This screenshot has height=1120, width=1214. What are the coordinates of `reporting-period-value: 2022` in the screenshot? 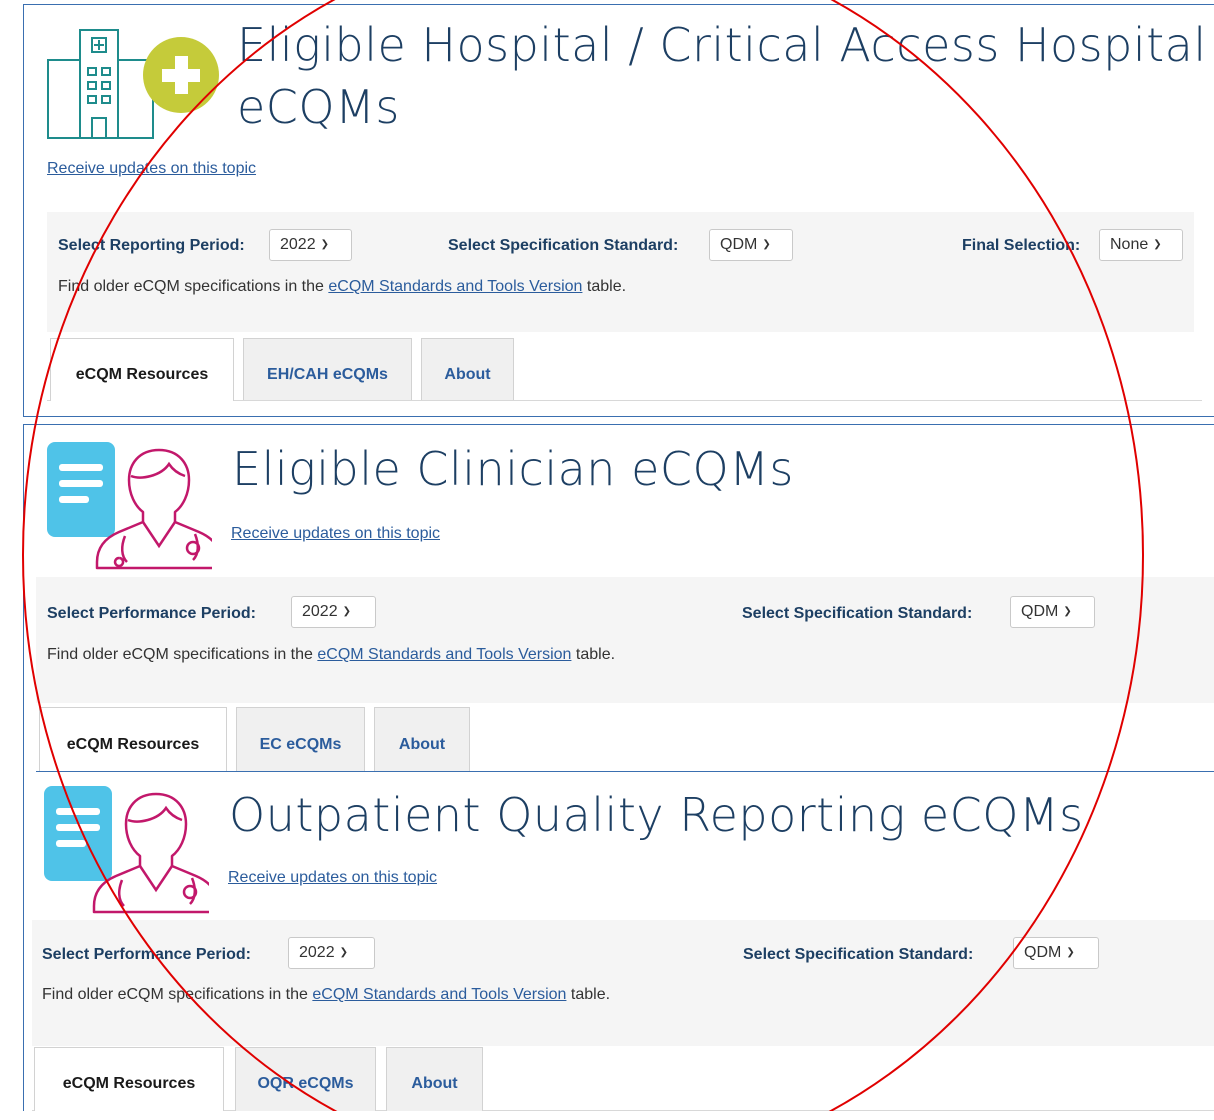 It's located at (298, 244).